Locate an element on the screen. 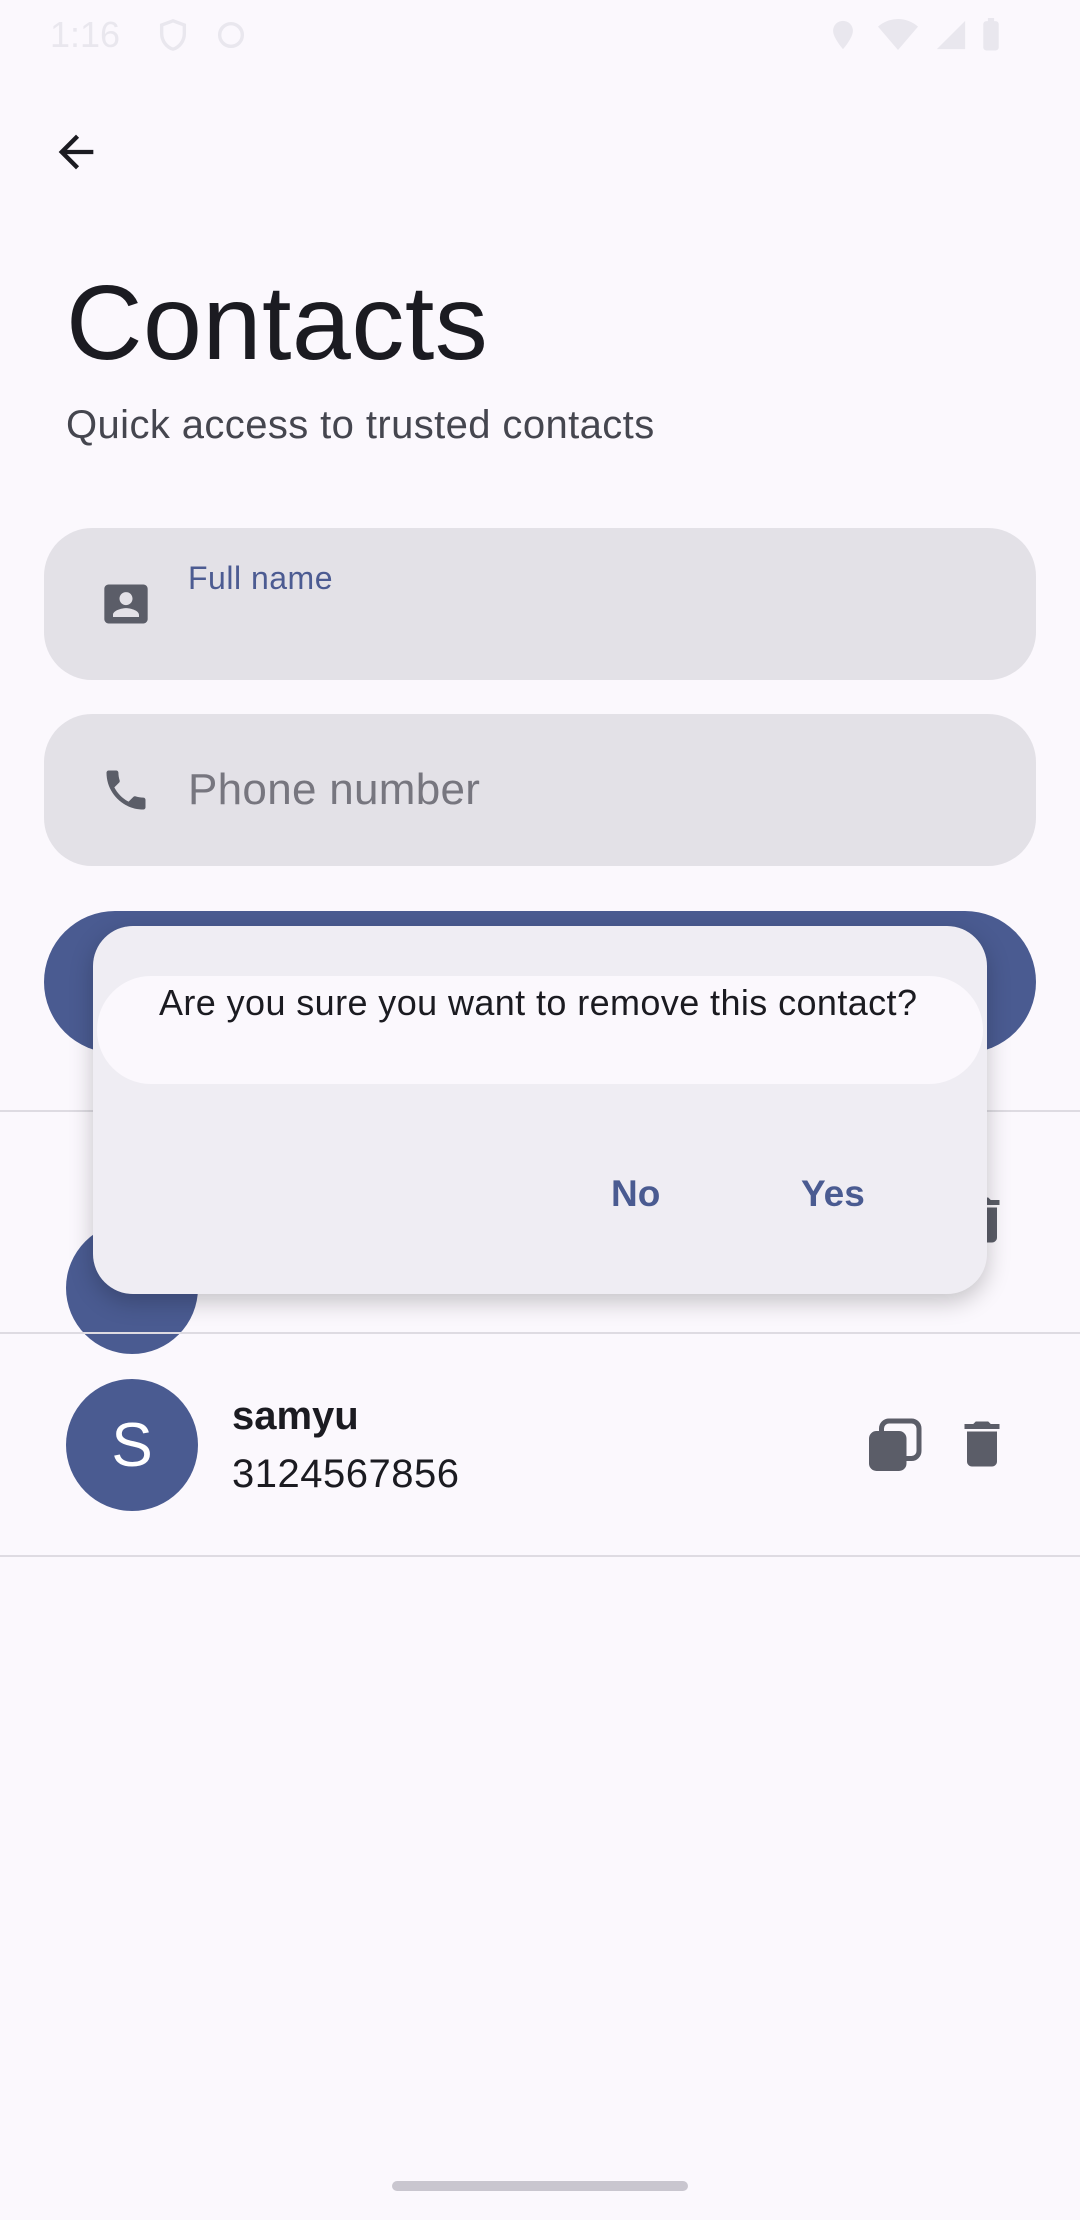 The image size is (1080, 2220). home-indicator is located at coordinates (540, 2186).